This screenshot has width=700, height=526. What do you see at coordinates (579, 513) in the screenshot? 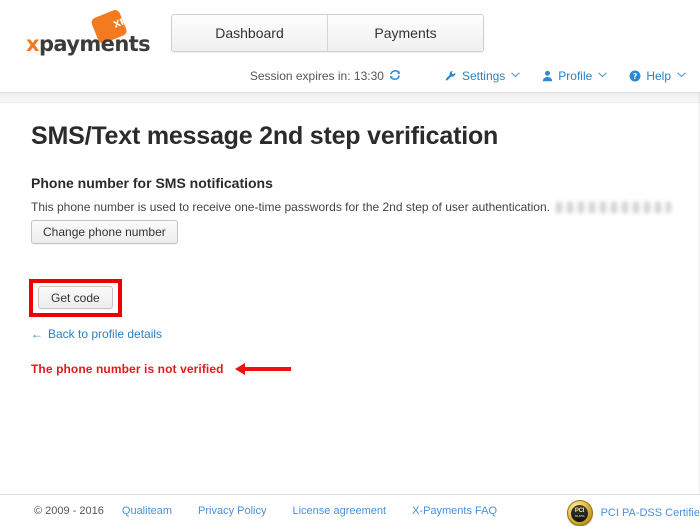
I see `pci-badge-icon: PCI PA-DSS` at bounding box center [579, 513].